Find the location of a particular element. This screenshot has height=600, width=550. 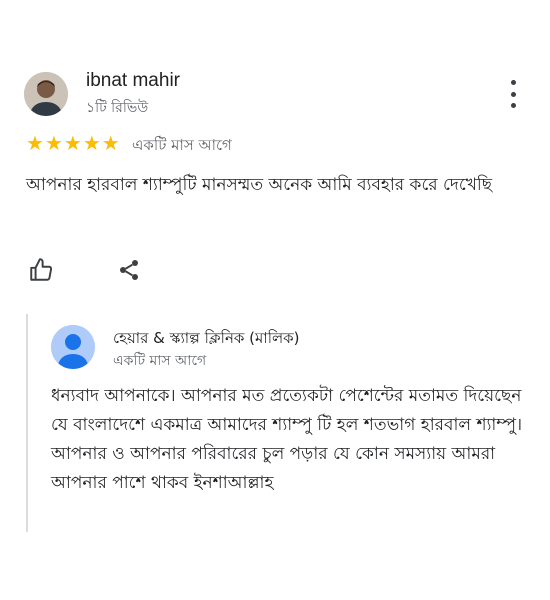

share-button is located at coordinates (129, 270).